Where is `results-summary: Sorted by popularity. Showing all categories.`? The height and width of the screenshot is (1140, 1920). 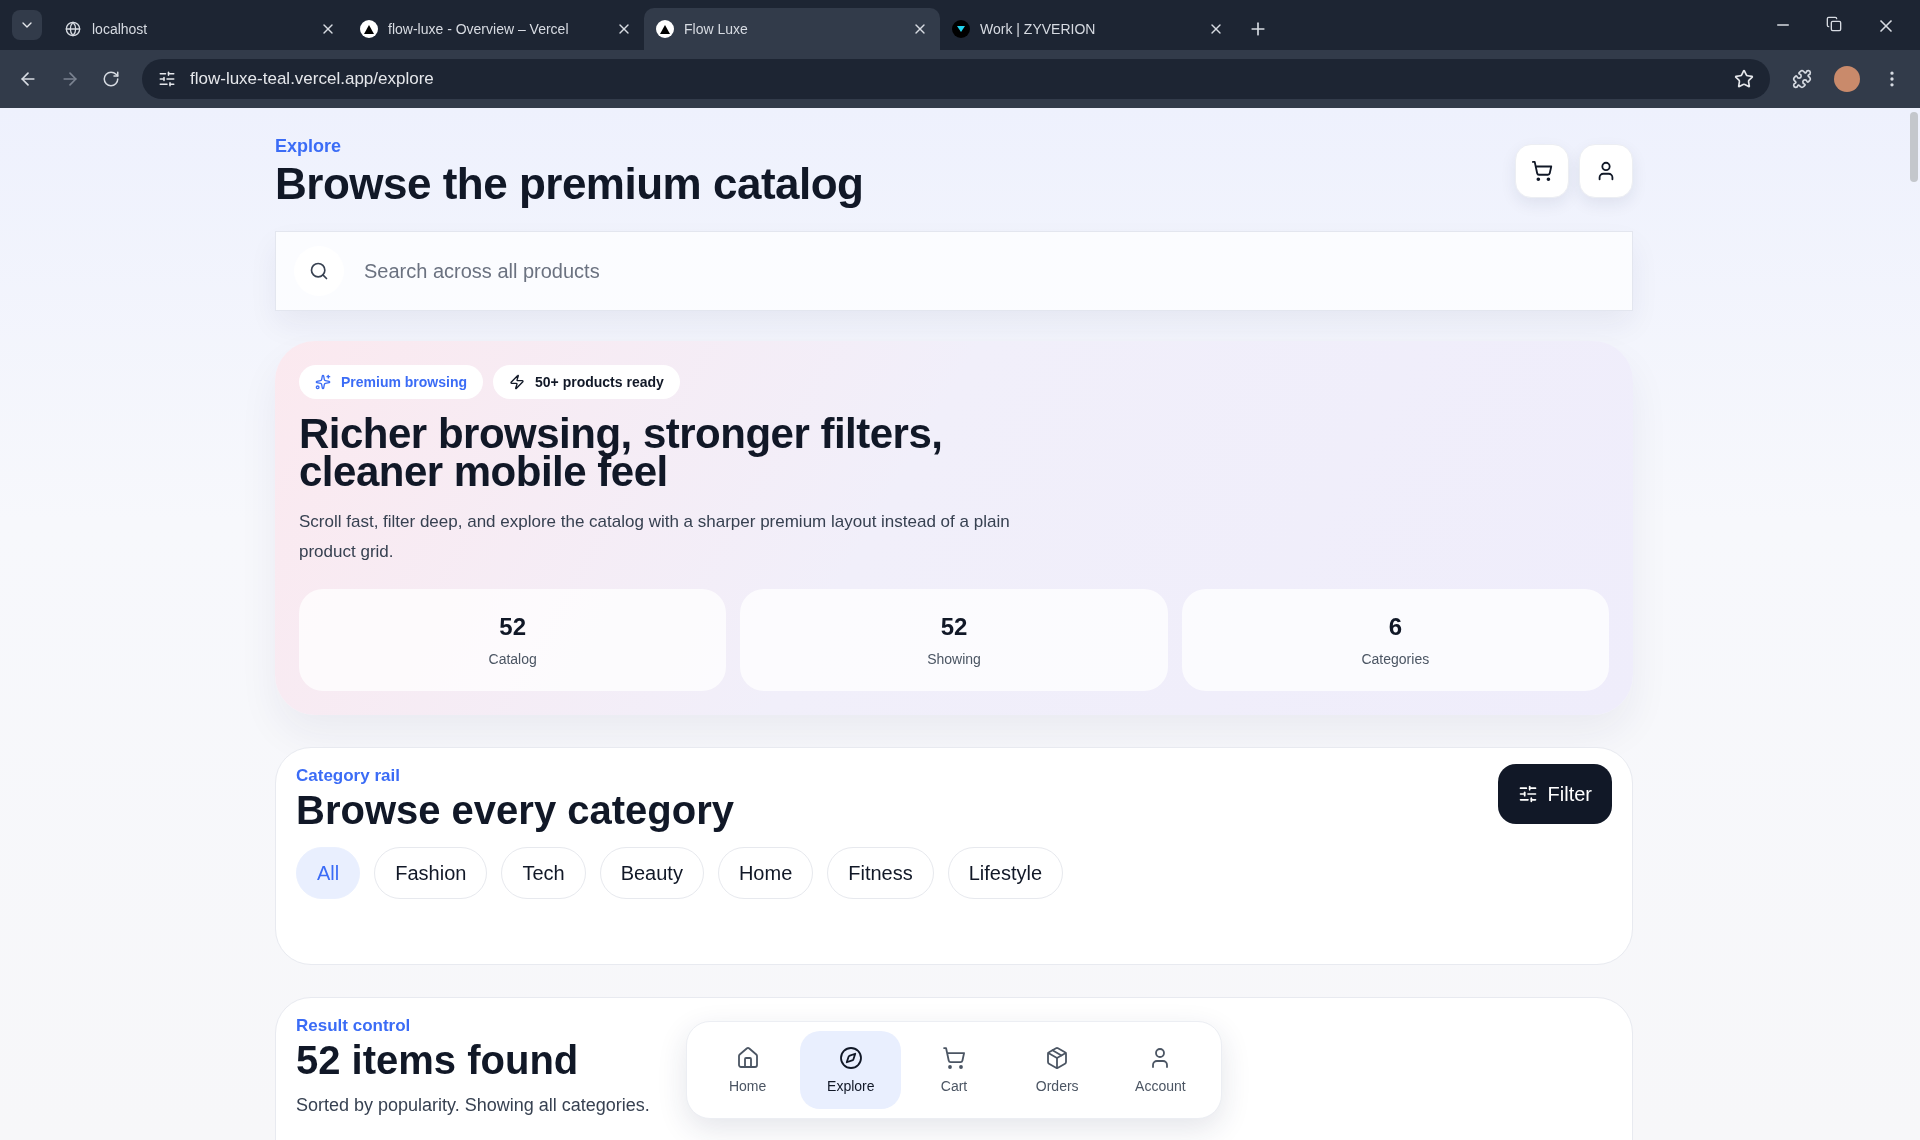
results-summary: Sorted by popularity. Showing all categories. is located at coordinates (473, 1105).